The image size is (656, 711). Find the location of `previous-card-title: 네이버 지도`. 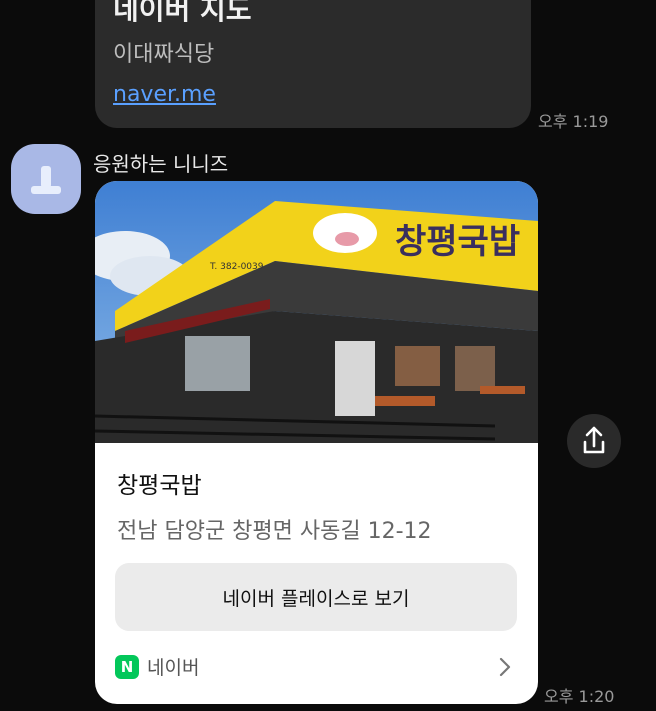

previous-card-title: 네이버 지도 is located at coordinates (182, 13).